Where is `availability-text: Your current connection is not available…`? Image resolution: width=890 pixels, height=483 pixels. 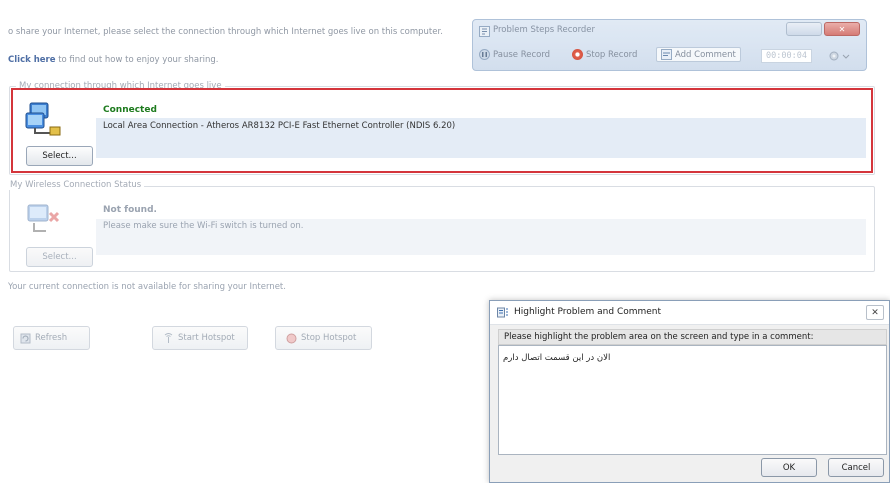 availability-text: Your current connection is not available… is located at coordinates (147, 287).